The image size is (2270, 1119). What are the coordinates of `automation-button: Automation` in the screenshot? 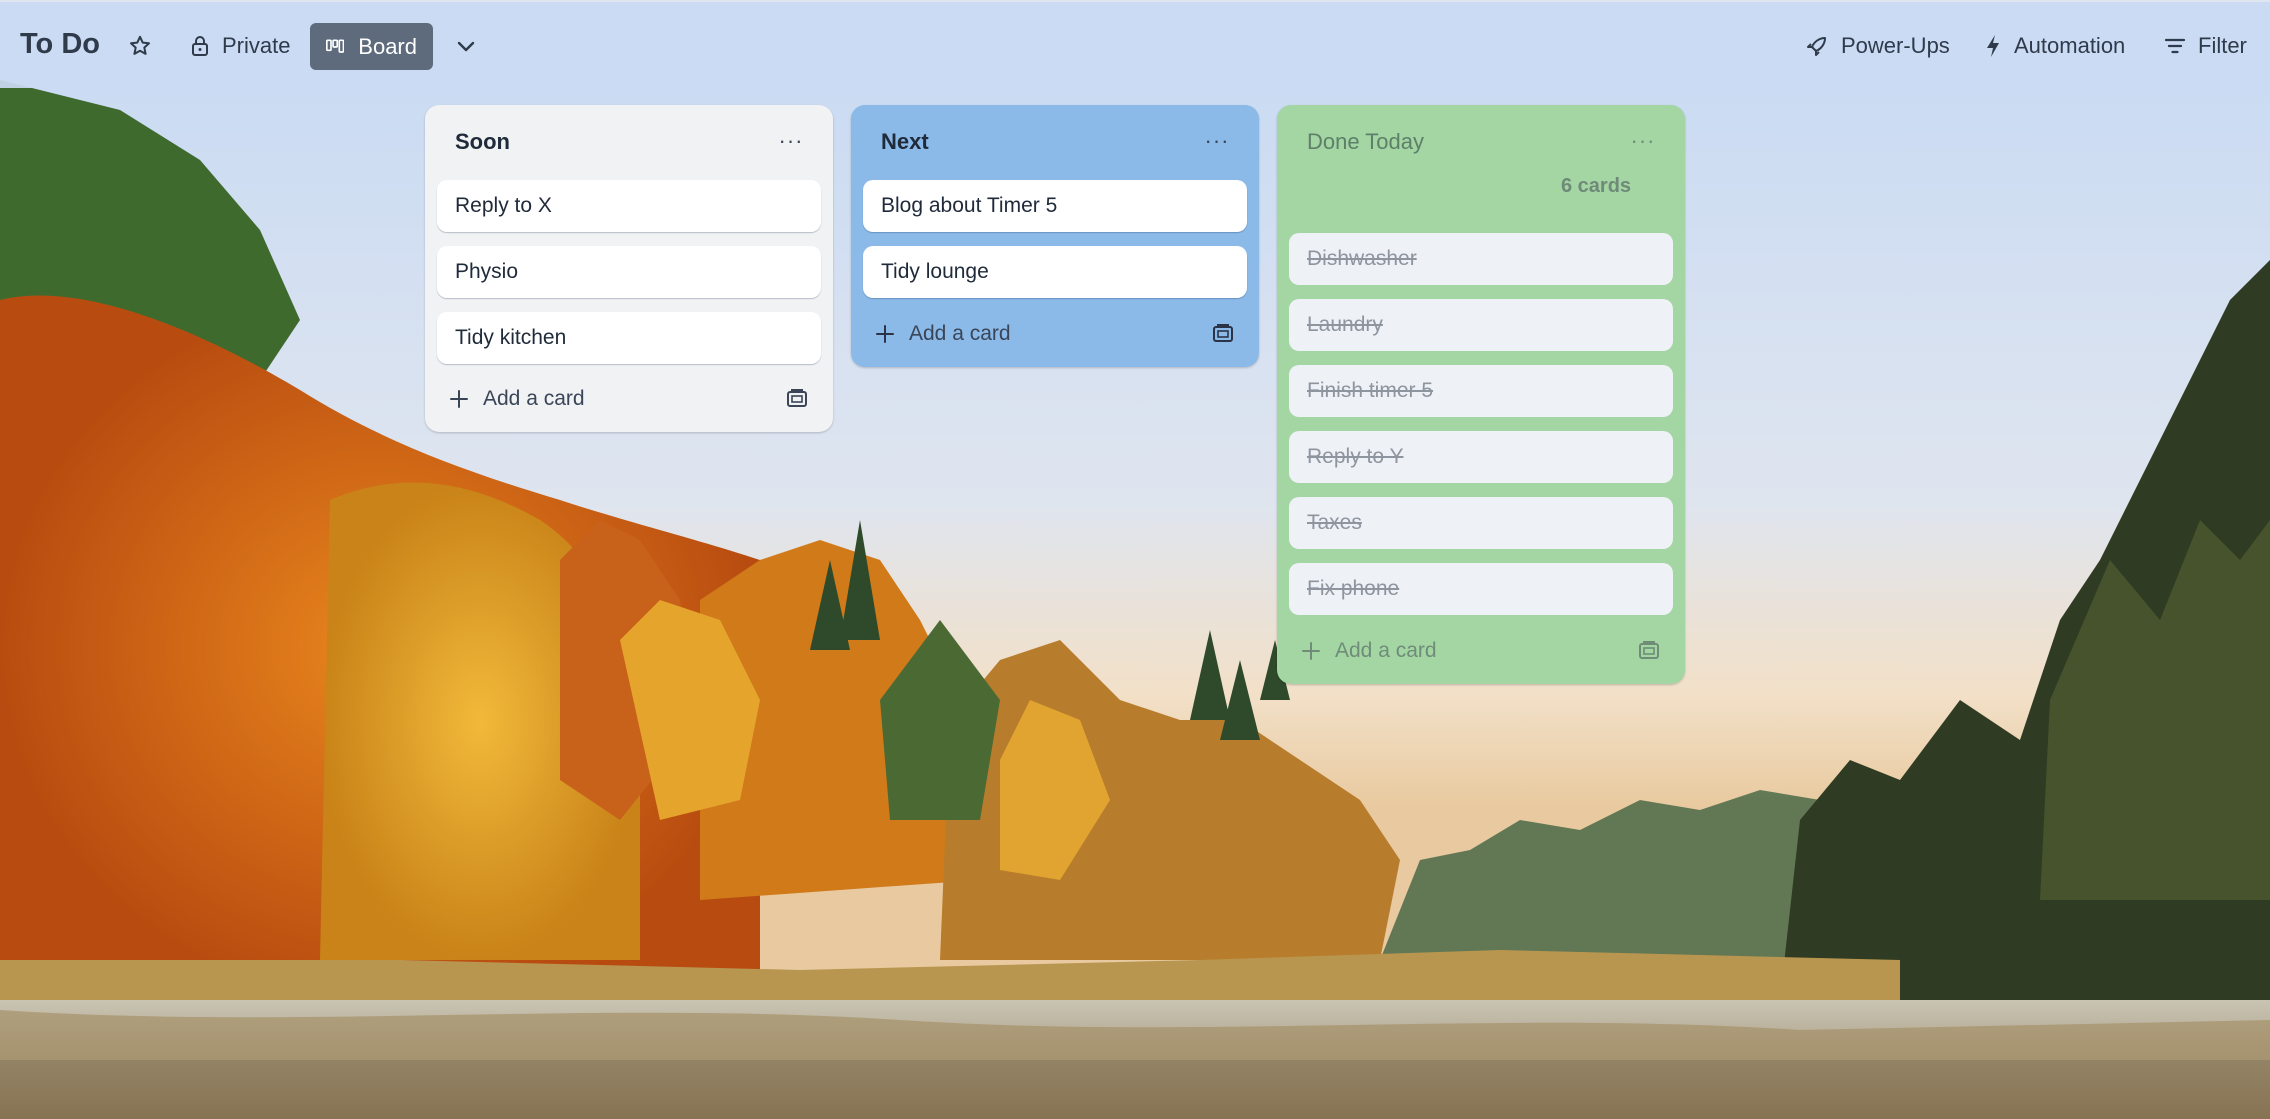 It's located at (2054, 46).